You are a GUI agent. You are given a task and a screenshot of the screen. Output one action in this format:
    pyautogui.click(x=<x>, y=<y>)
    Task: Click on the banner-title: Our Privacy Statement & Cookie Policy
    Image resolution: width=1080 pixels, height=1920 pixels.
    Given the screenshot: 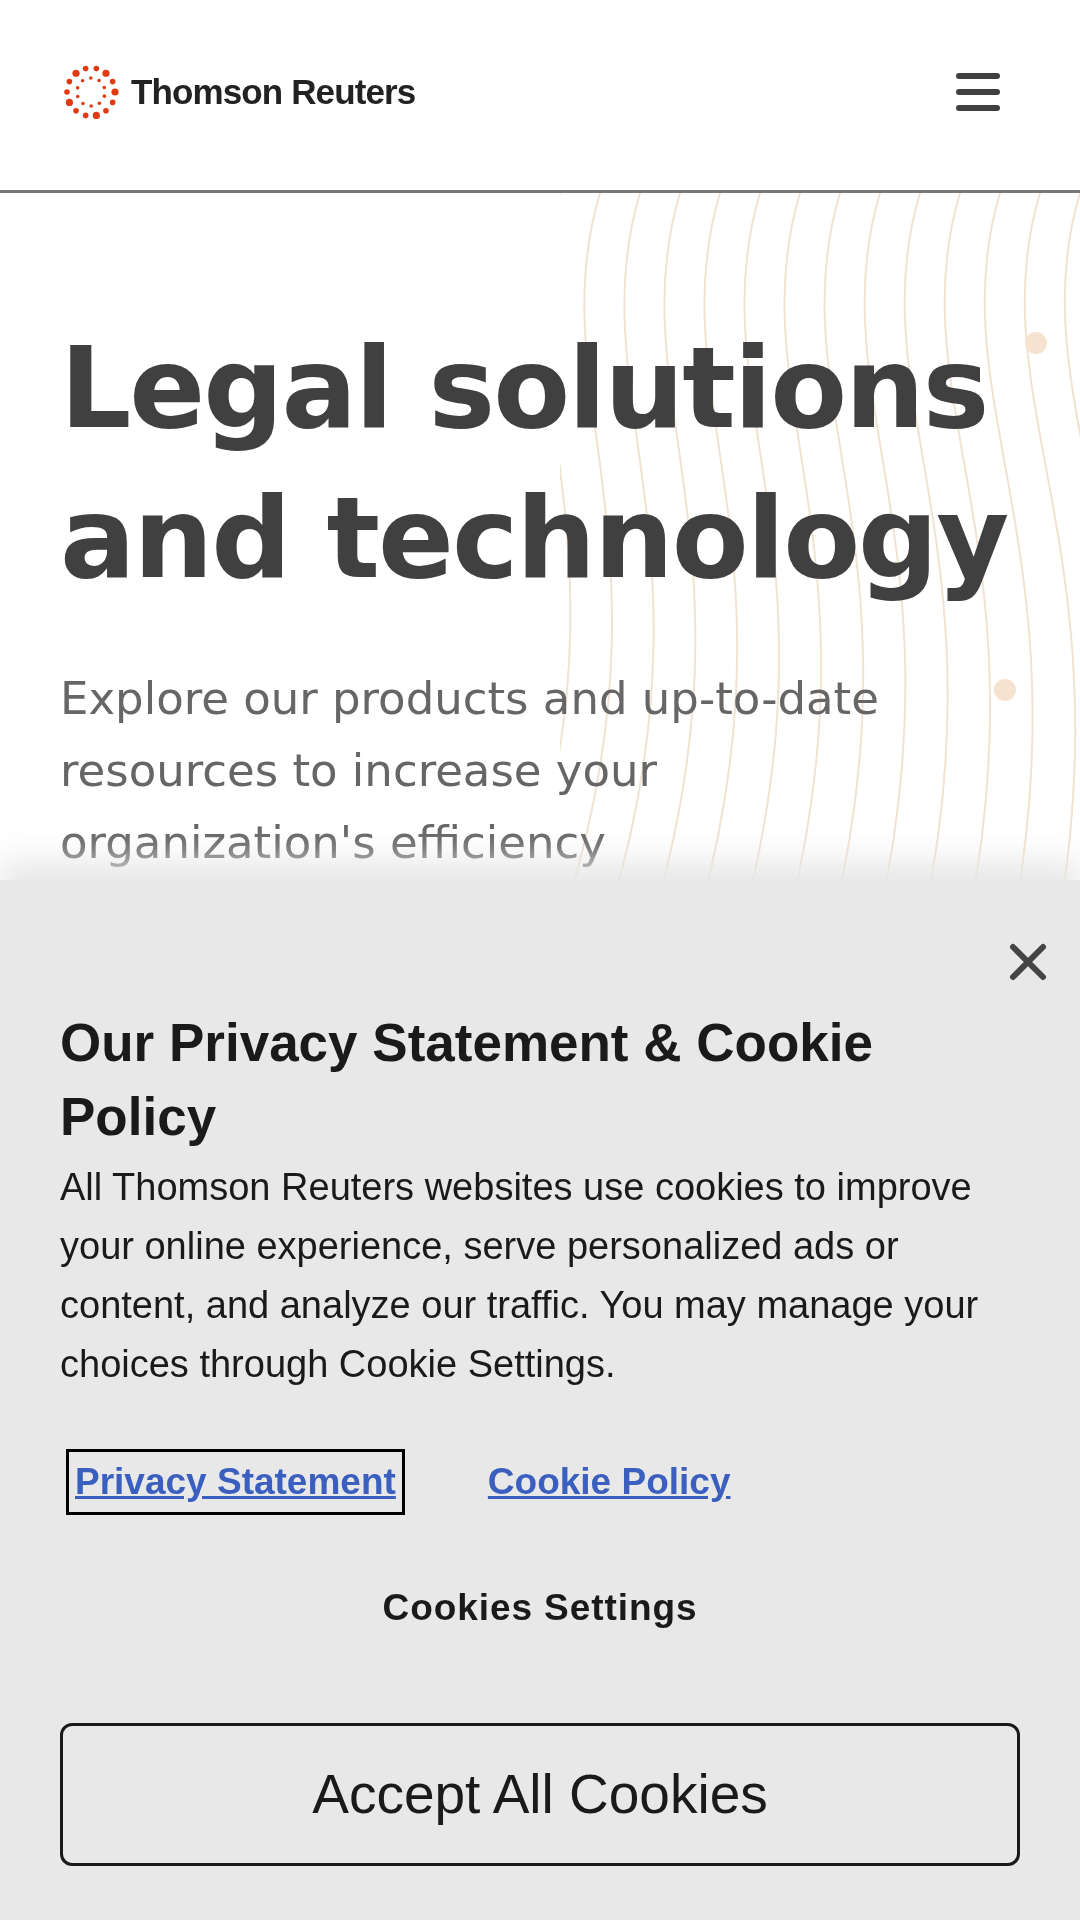 What is the action you would take?
    pyautogui.click(x=467, y=1080)
    